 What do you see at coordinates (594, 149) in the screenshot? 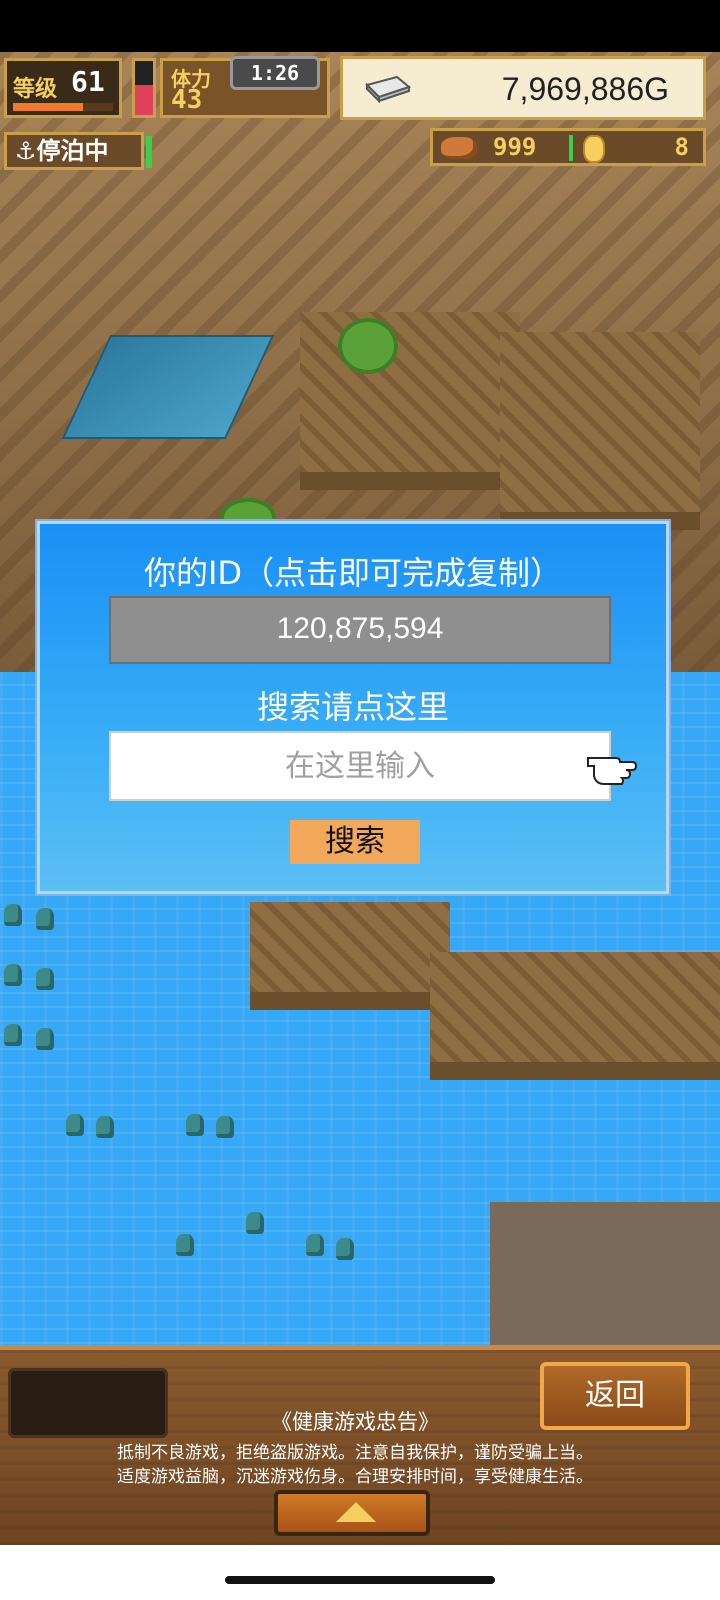
I see `coin-icon` at bounding box center [594, 149].